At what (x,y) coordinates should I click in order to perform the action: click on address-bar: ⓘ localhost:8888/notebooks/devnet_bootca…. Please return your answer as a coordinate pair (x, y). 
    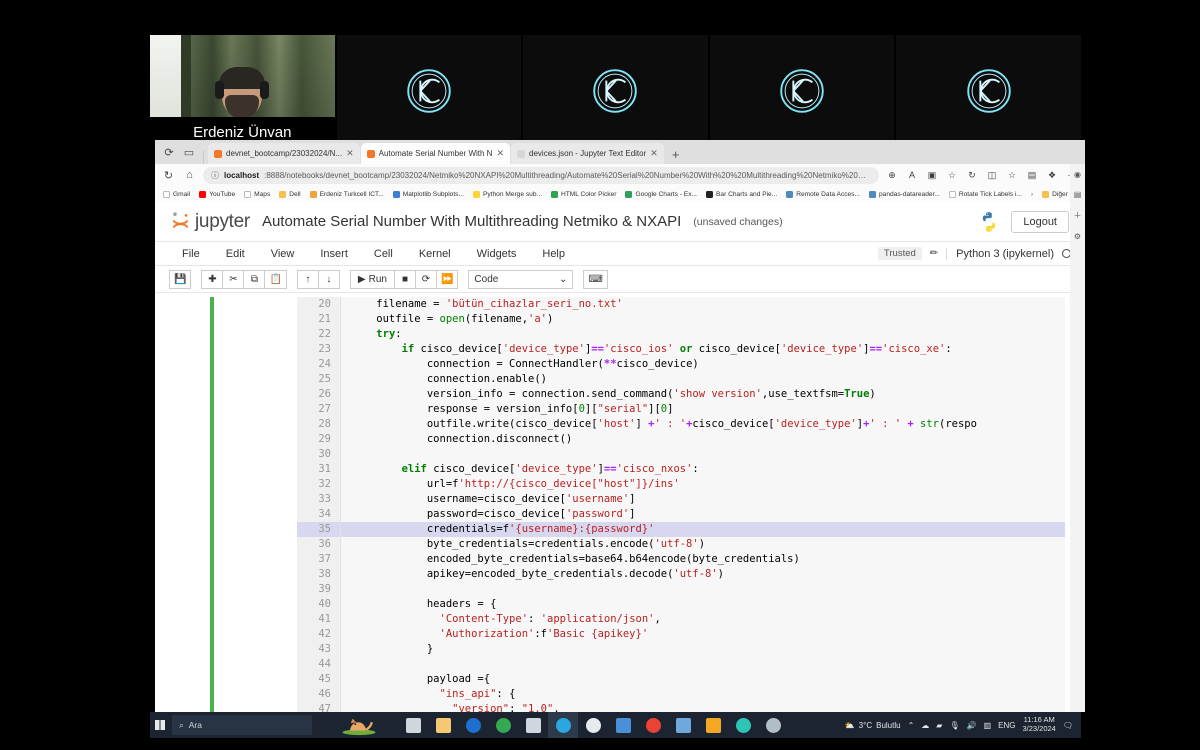
    Looking at the image, I should click on (541, 175).